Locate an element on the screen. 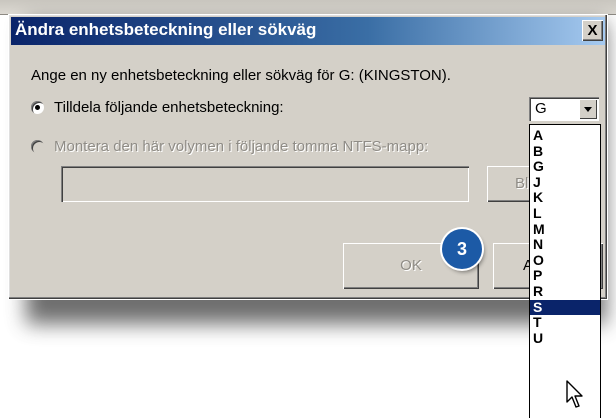  radio-unselected-icon is located at coordinates (37, 146).